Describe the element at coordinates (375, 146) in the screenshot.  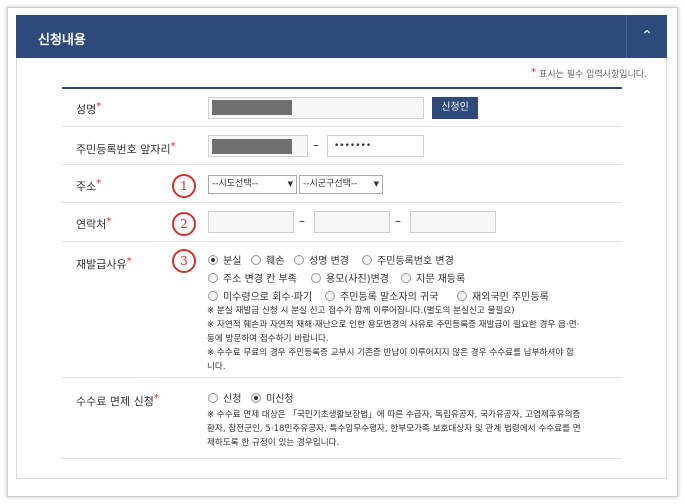
I see `rrn-back-input: •••••••` at that location.